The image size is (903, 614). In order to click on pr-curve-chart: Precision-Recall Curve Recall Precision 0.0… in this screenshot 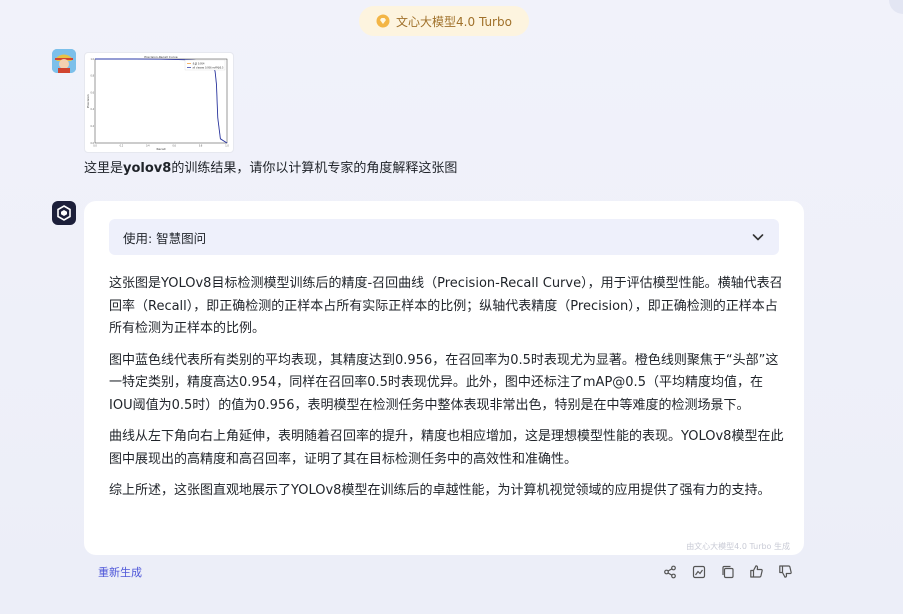, I will do `click(157, 103)`.